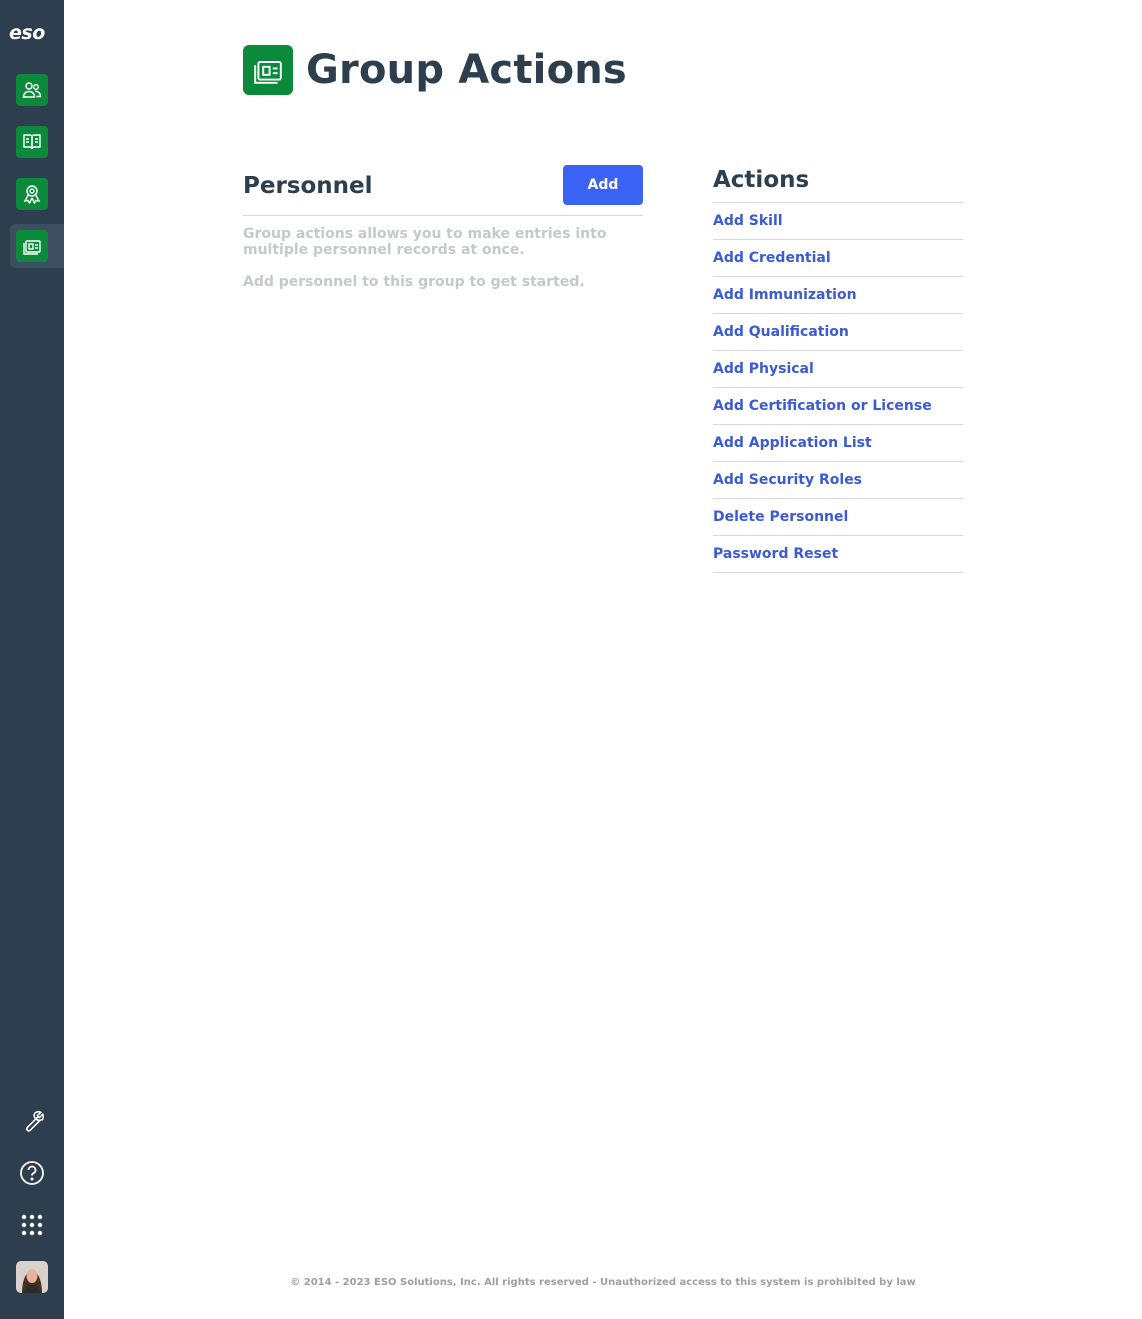  I want to click on sidebar-item-credentials, so click(37, 194).